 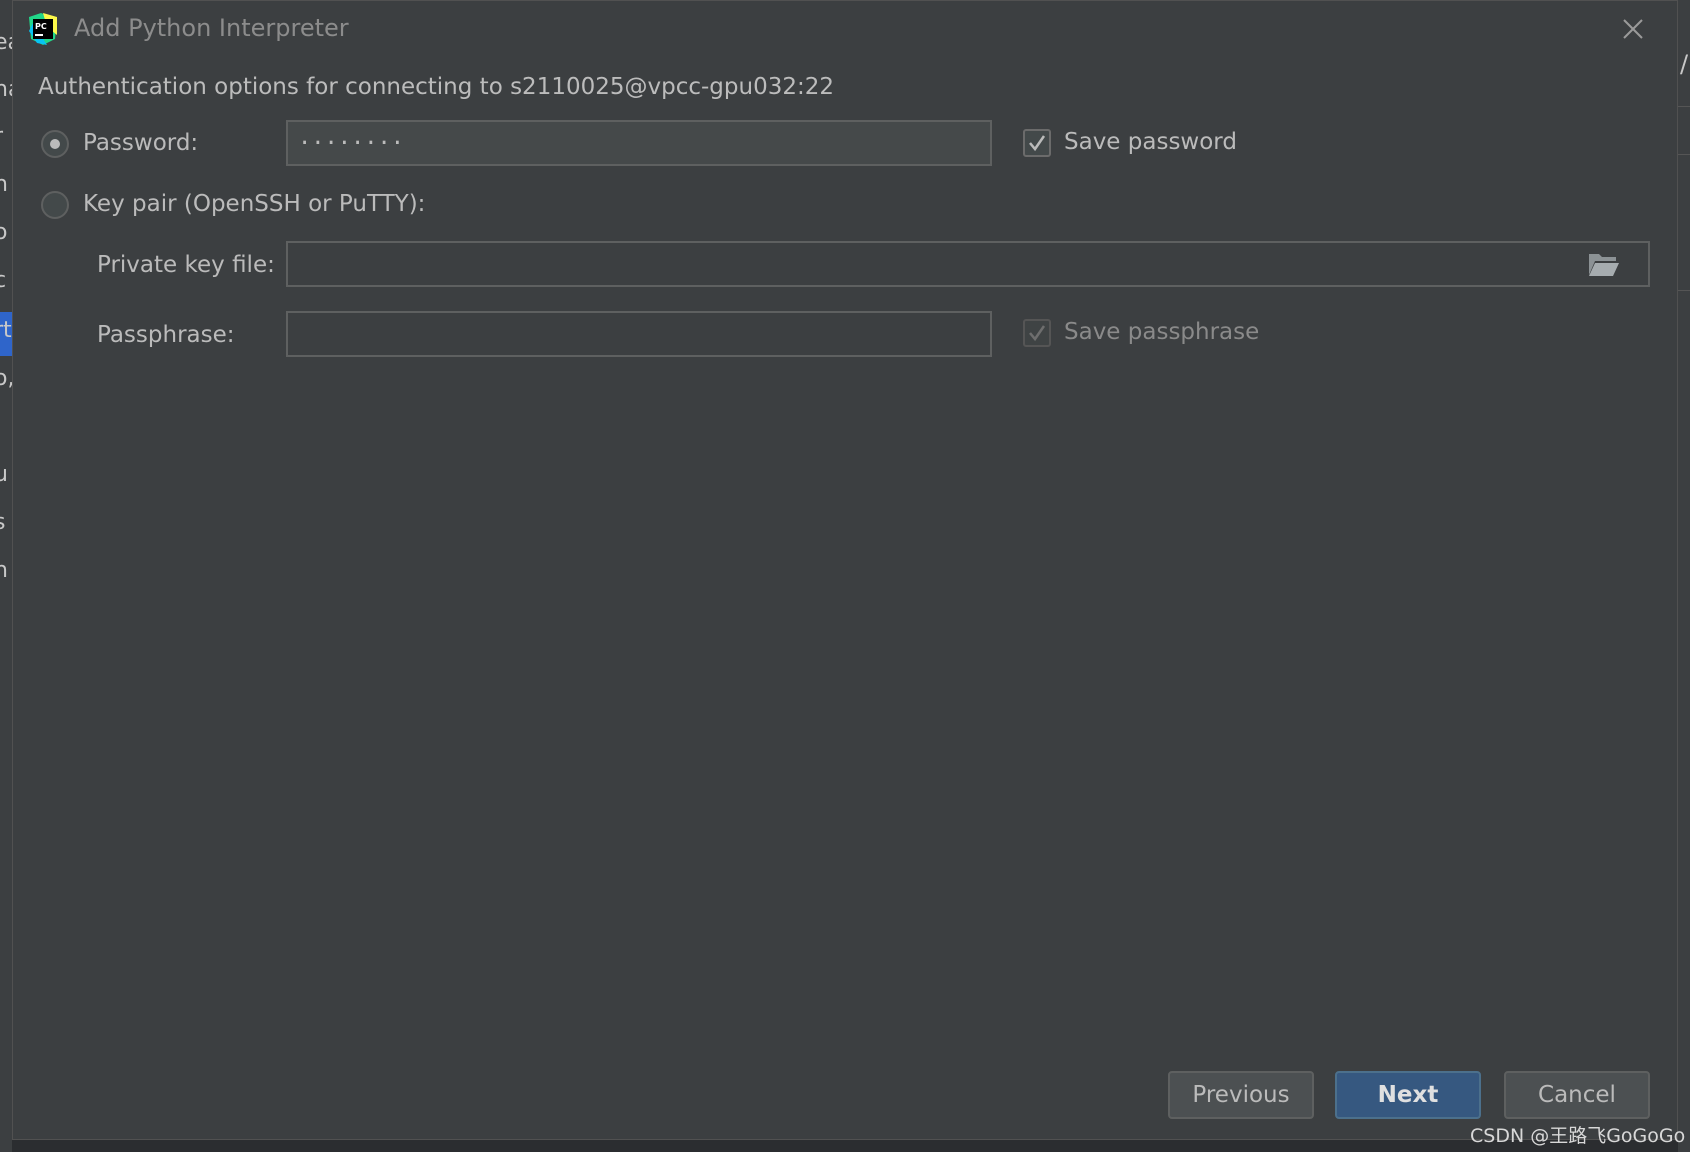 What do you see at coordinates (845, 31) in the screenshot?
I see `dialog-title-bar: PC Add Python Interpreter` at bounding box center [845, 31].